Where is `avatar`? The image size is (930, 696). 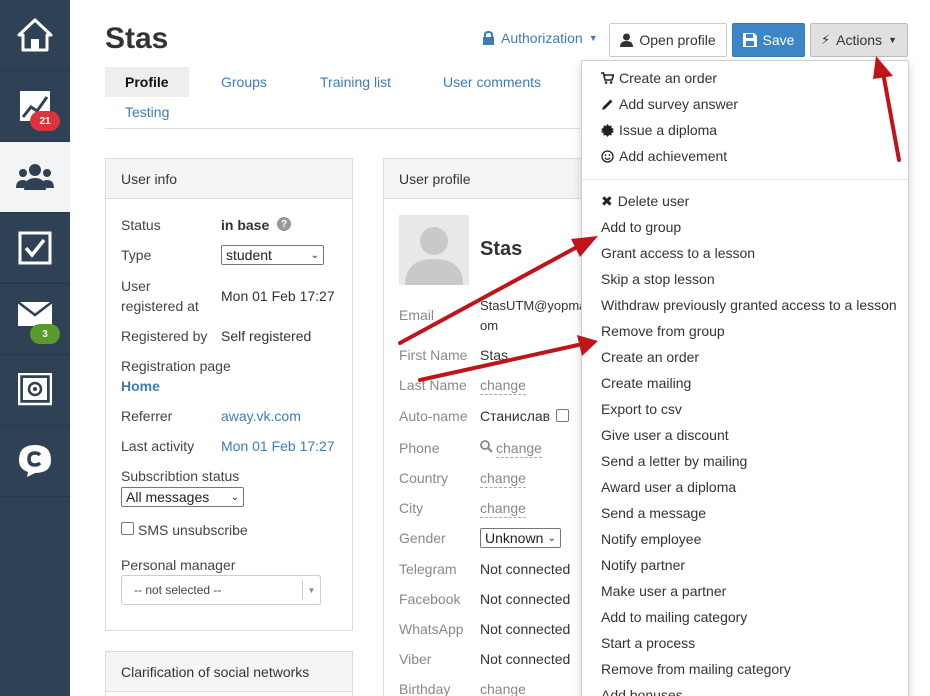 avatar is located at coordinates (434, 250).